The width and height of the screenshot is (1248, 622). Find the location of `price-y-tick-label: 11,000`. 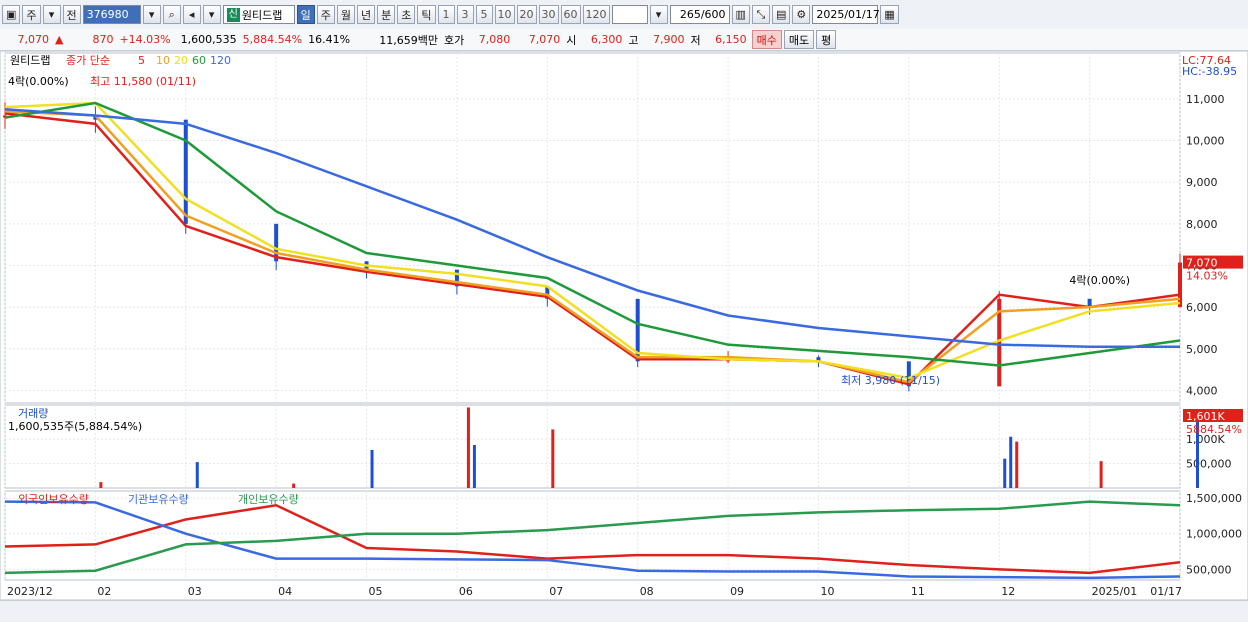

price-y-tick-label: 11,000 is located at coordinates (1205, 99).